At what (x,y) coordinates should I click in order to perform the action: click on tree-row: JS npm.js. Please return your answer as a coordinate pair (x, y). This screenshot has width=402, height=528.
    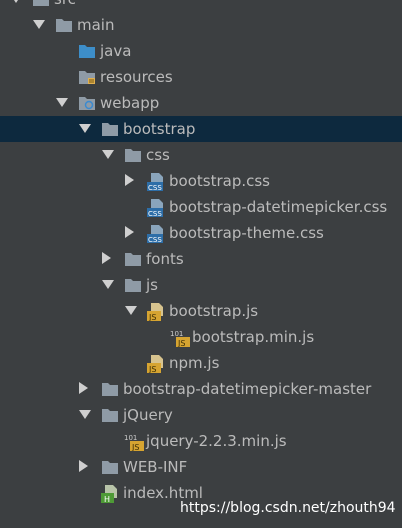
    Looking at the image, I should click on (201, 363).